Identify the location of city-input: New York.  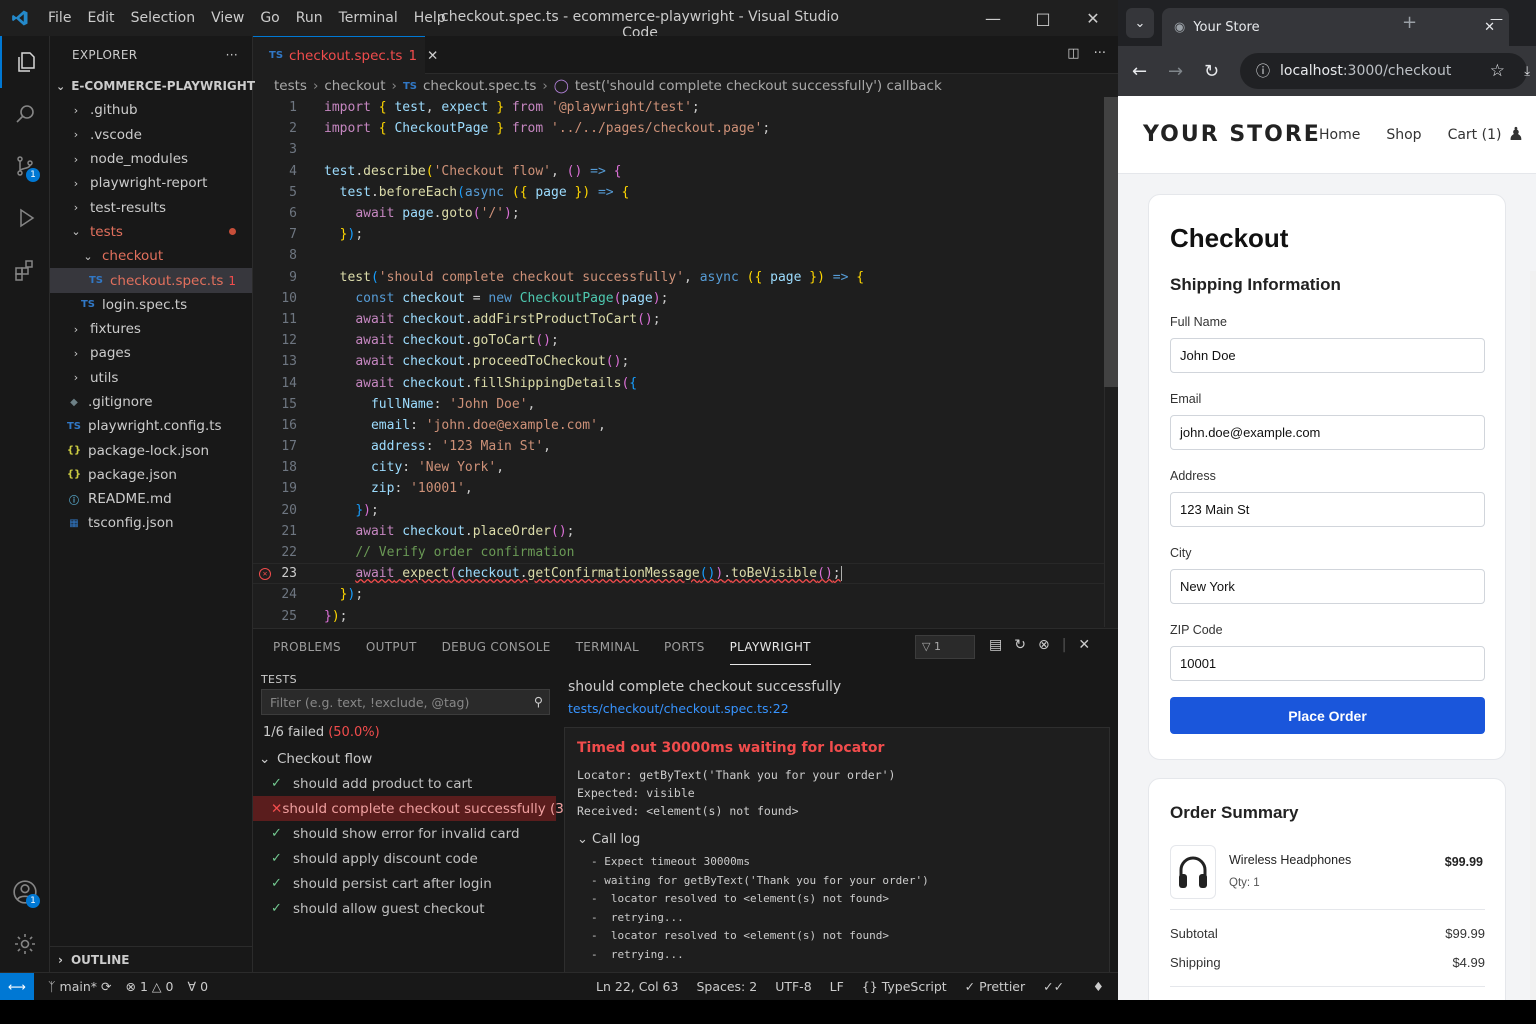
(1327, 586).